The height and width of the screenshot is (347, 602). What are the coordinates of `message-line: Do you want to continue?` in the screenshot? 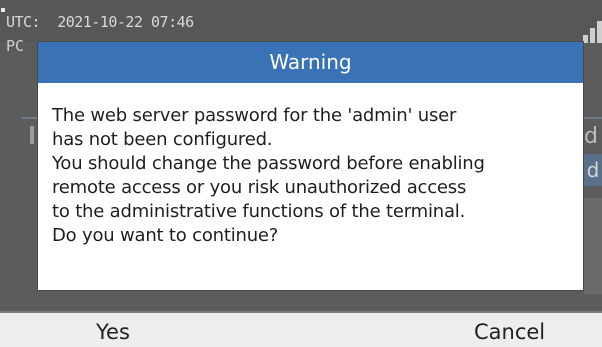 It's located at (165, 235).